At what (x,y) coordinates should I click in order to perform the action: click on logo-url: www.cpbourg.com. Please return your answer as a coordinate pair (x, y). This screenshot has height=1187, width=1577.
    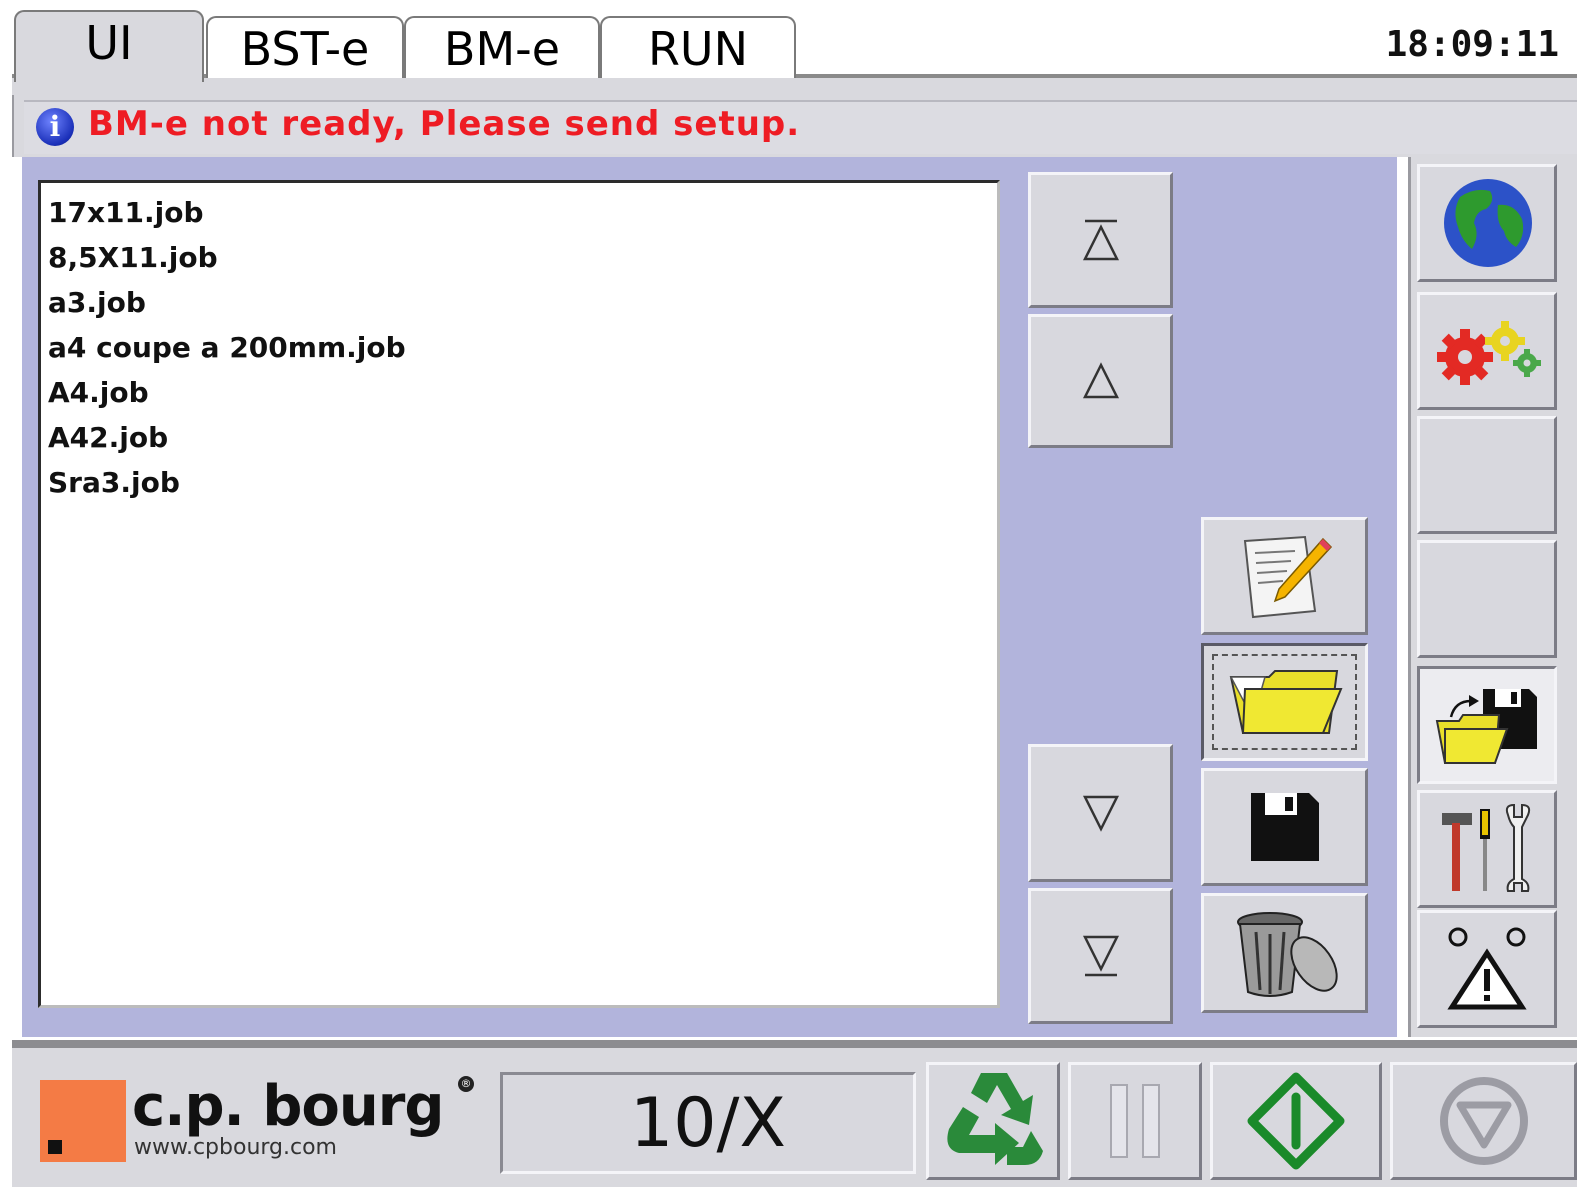
    Looking at the image, I should click on (235, 1147).